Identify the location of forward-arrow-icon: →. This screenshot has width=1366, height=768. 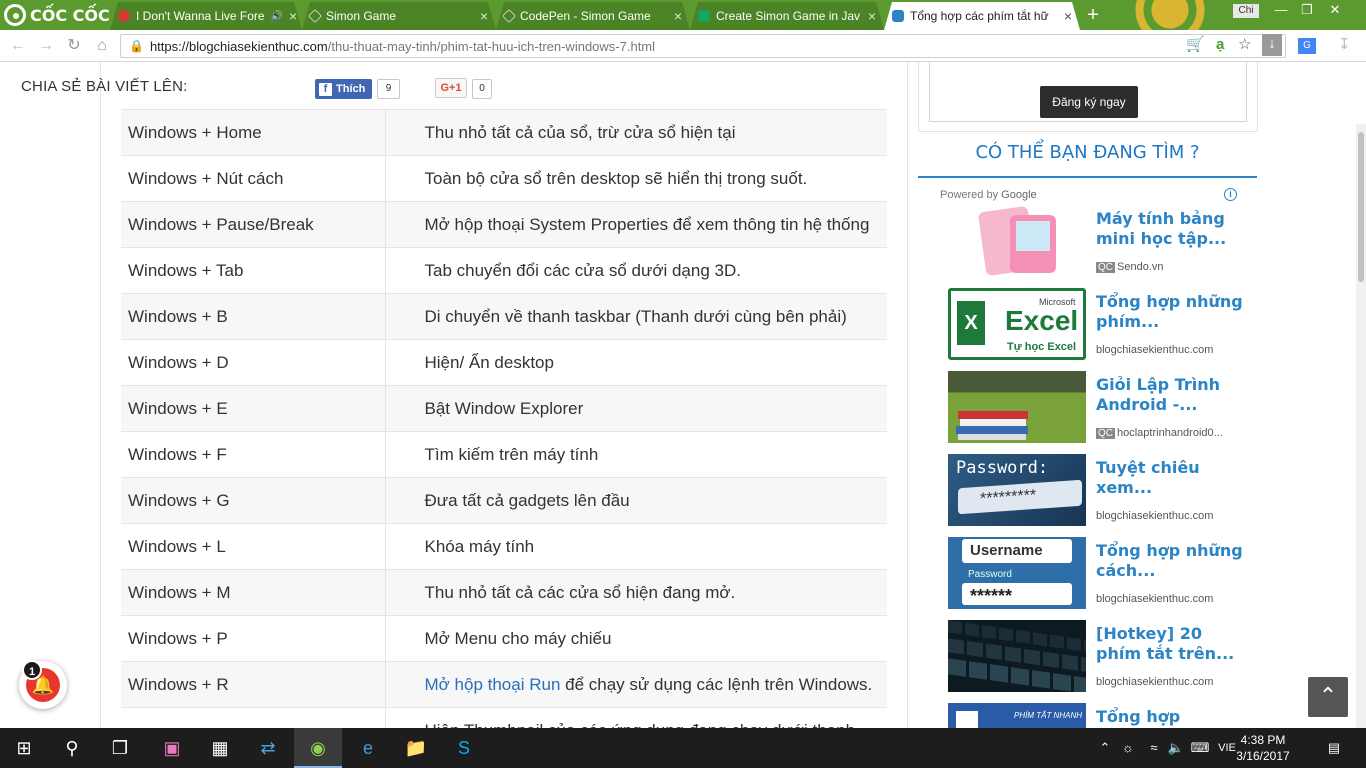
(46, 46).